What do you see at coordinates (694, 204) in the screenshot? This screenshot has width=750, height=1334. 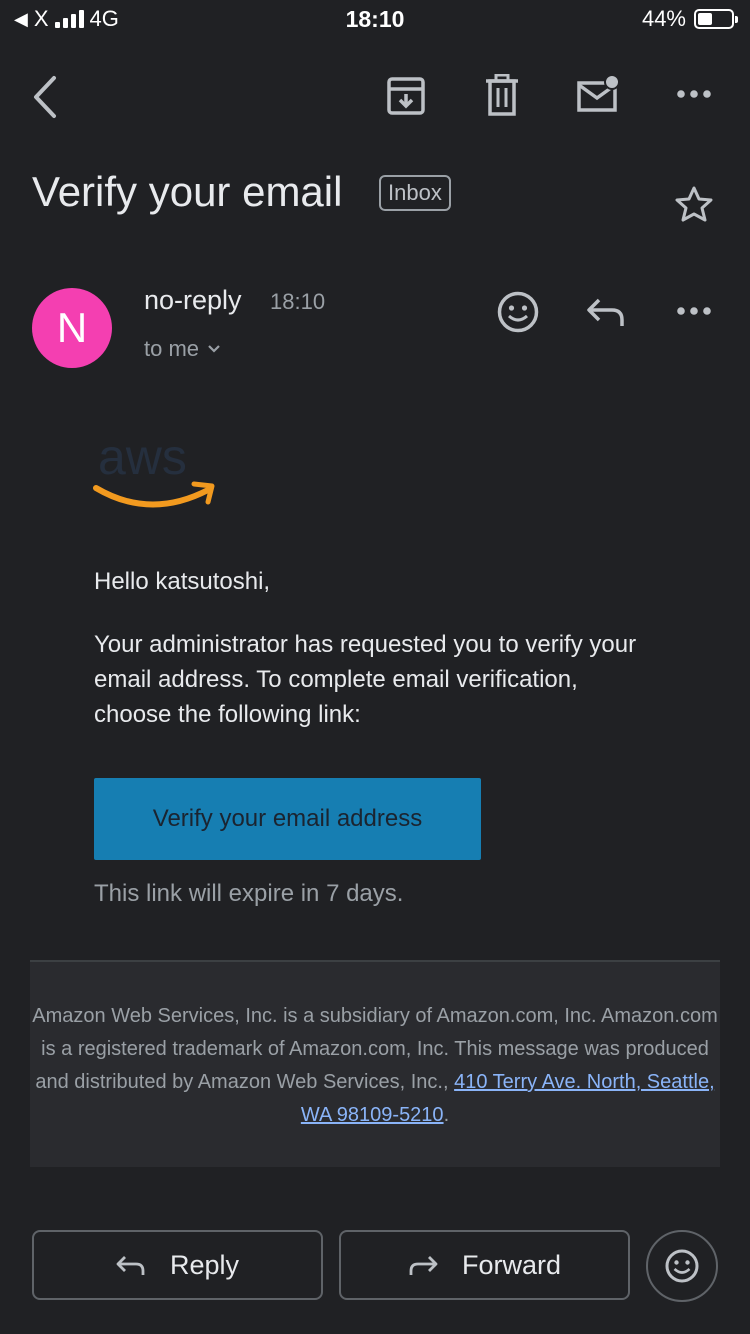 I see `star-icon` at bounding box center [694, 204].